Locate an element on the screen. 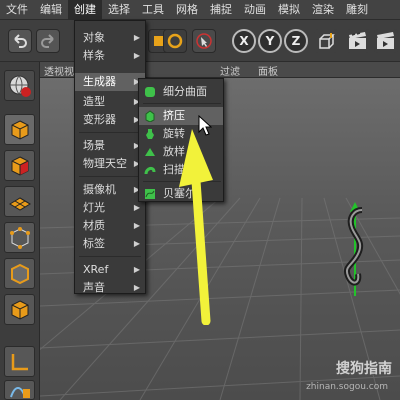  render-view-button is located at coordinates (358, 41).